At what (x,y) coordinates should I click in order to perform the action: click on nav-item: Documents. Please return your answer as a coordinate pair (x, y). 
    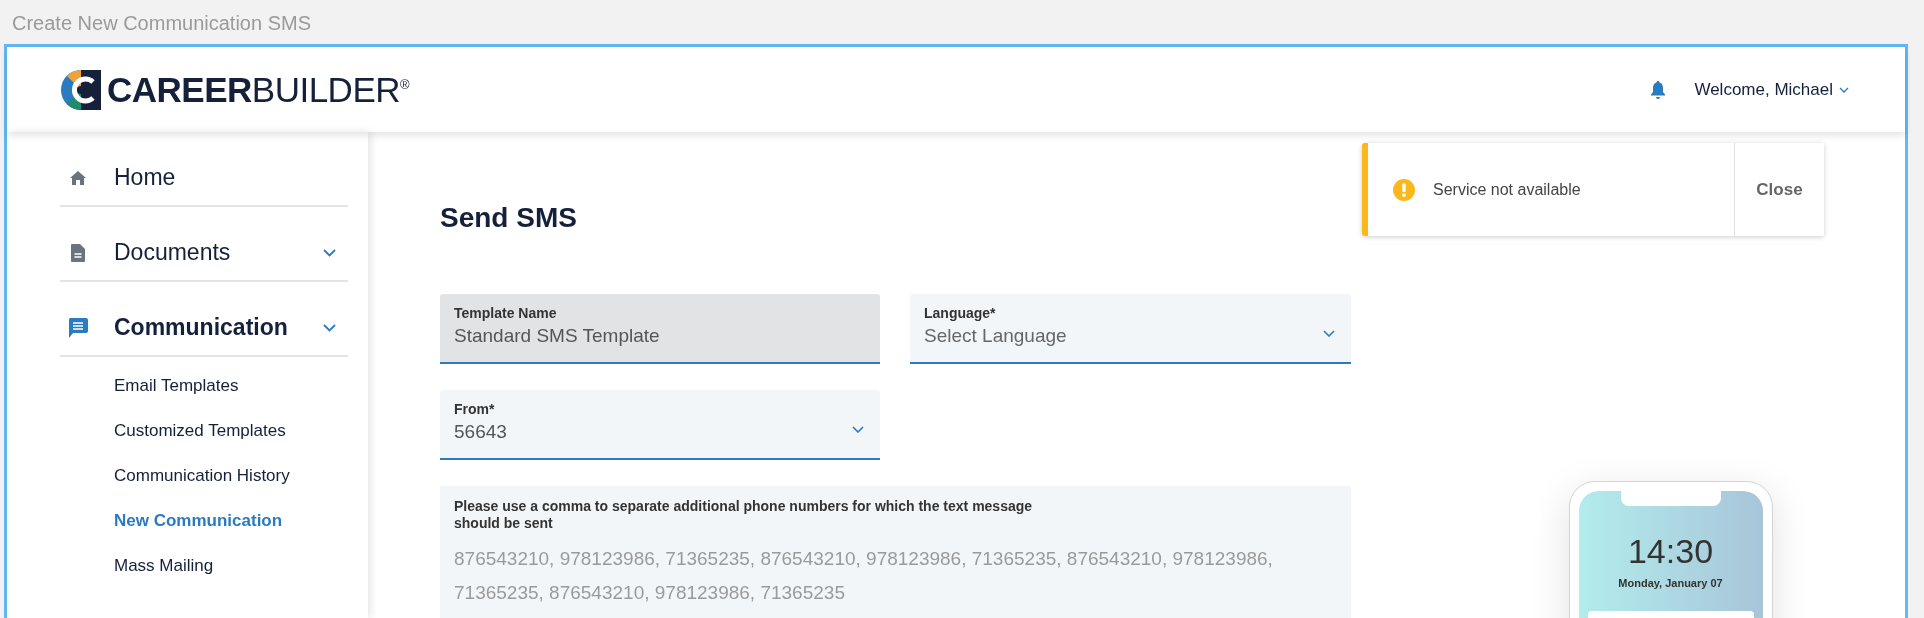
    Looking at the image, I should click on (204, 252).